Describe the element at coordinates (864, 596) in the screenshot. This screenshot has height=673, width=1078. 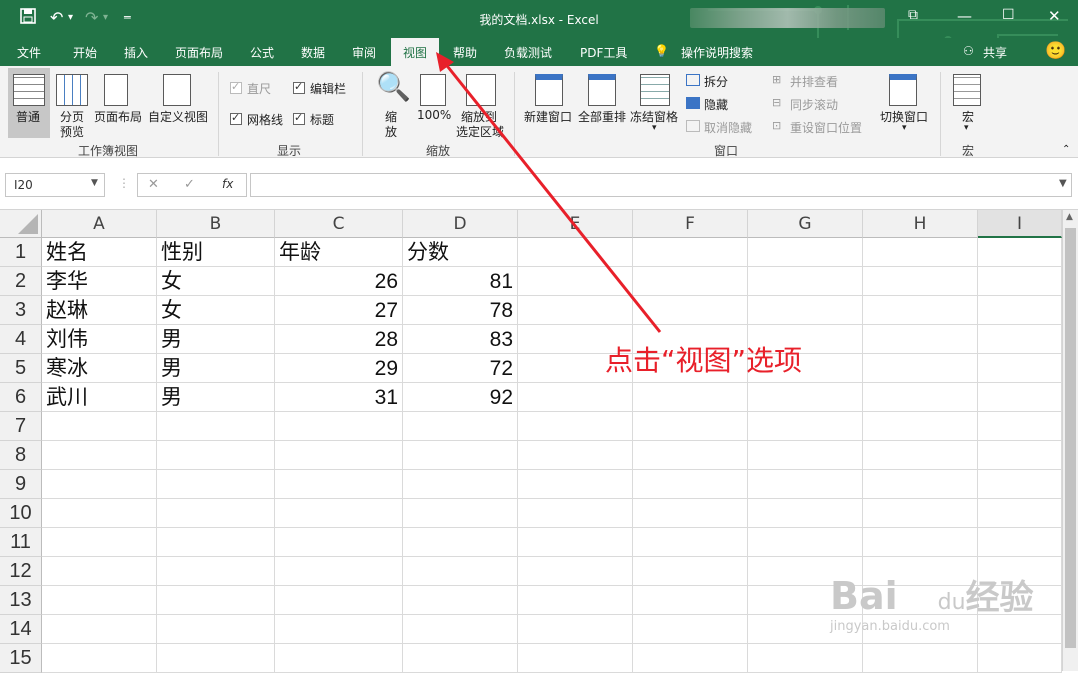
I see `watermark-bai: Bai` at that location.